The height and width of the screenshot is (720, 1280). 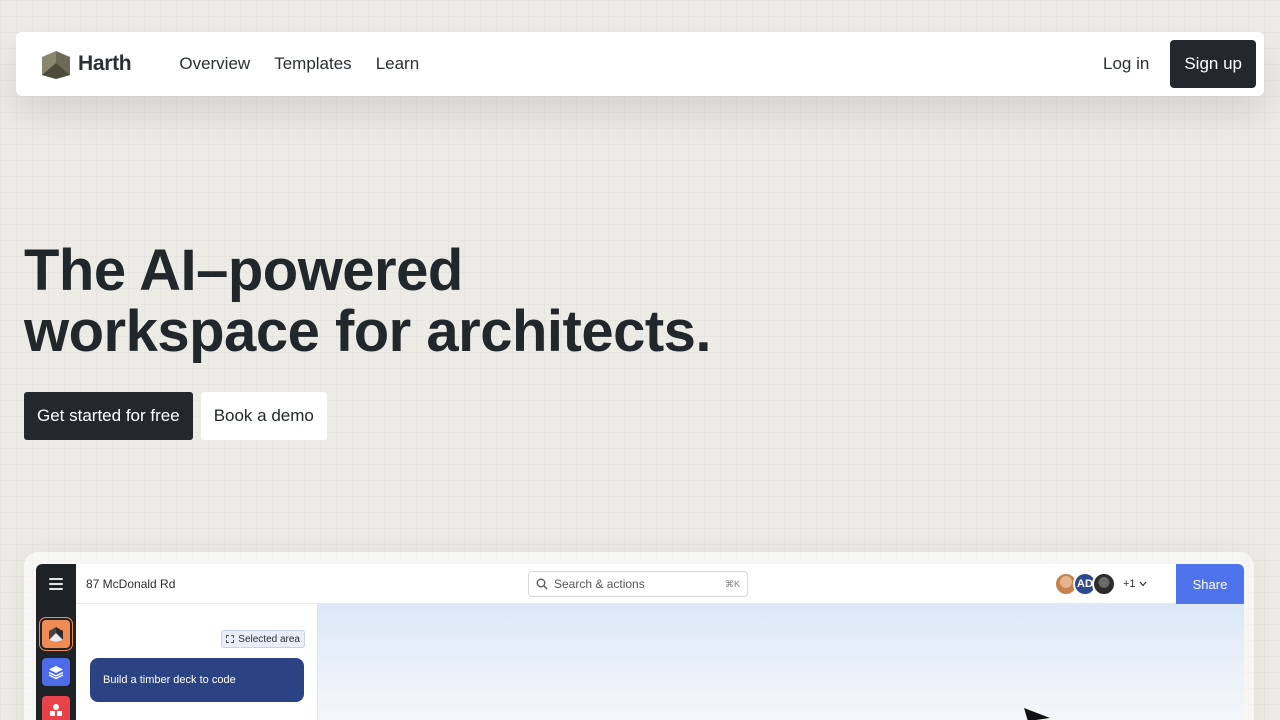 I want to click on menu-icon, so click(x=56, y=584).